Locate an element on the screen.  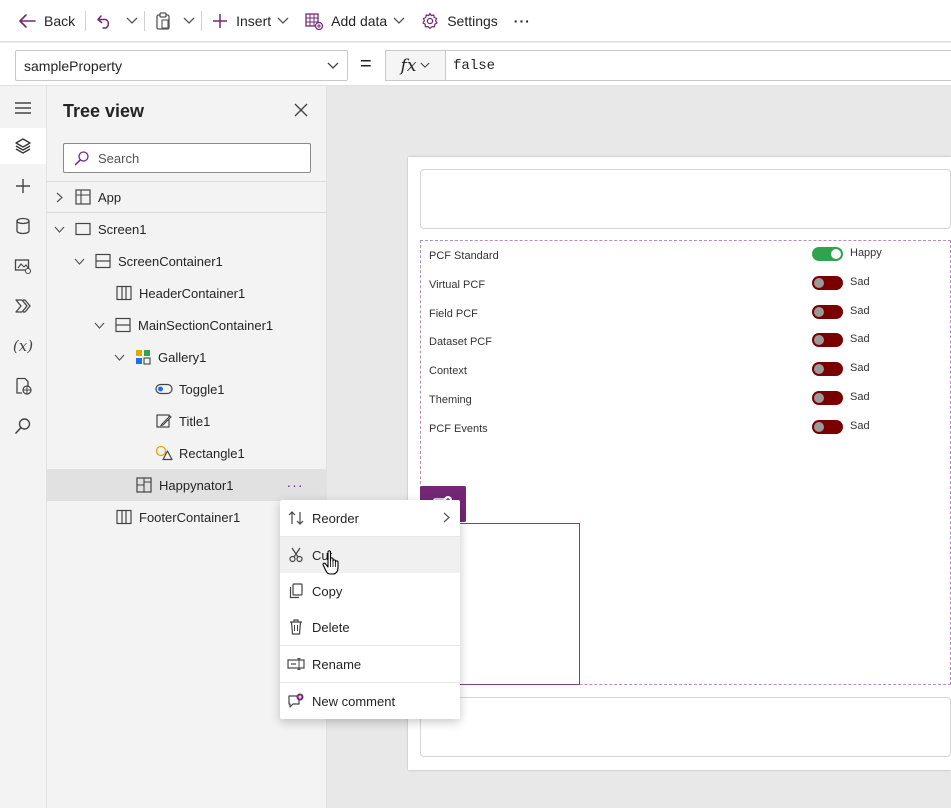
tree-item-gallery1: Gallery1 is located at coordinates (187, 357).